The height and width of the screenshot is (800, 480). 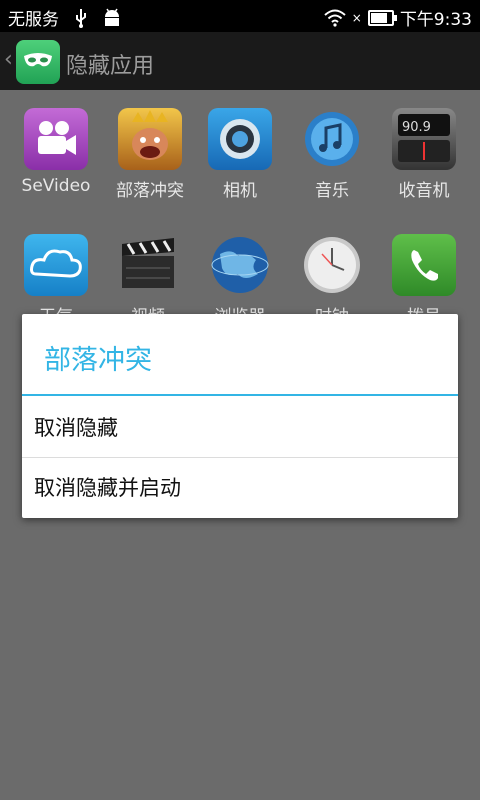 What do you see at coordinates (240, 16) in the screenshot?
I see `status-bar: 无服务 × 下午9:33` at bounding box center [240, 16].